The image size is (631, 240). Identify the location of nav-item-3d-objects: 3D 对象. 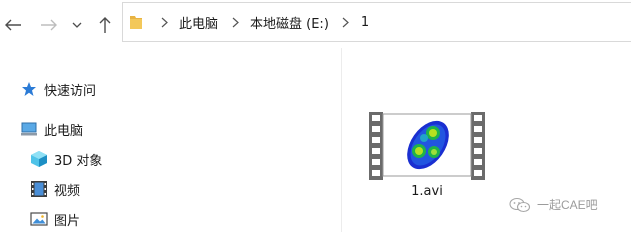
(66, 159).